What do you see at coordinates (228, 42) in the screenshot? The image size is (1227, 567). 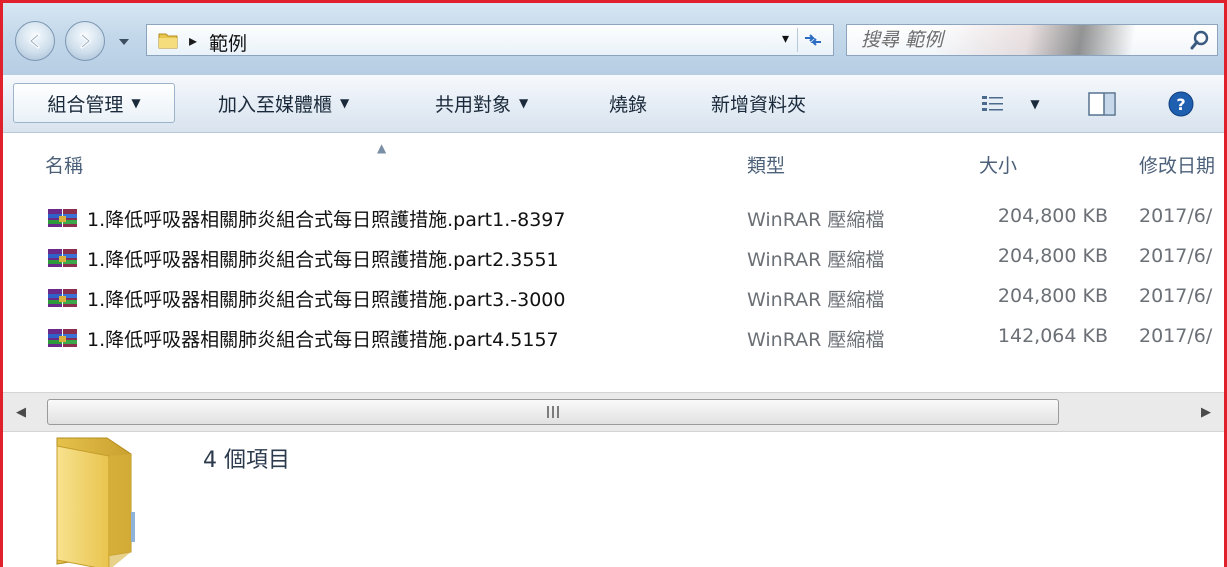 I see `breadcrumb-current: 範例` at bounding box center [228, 42].